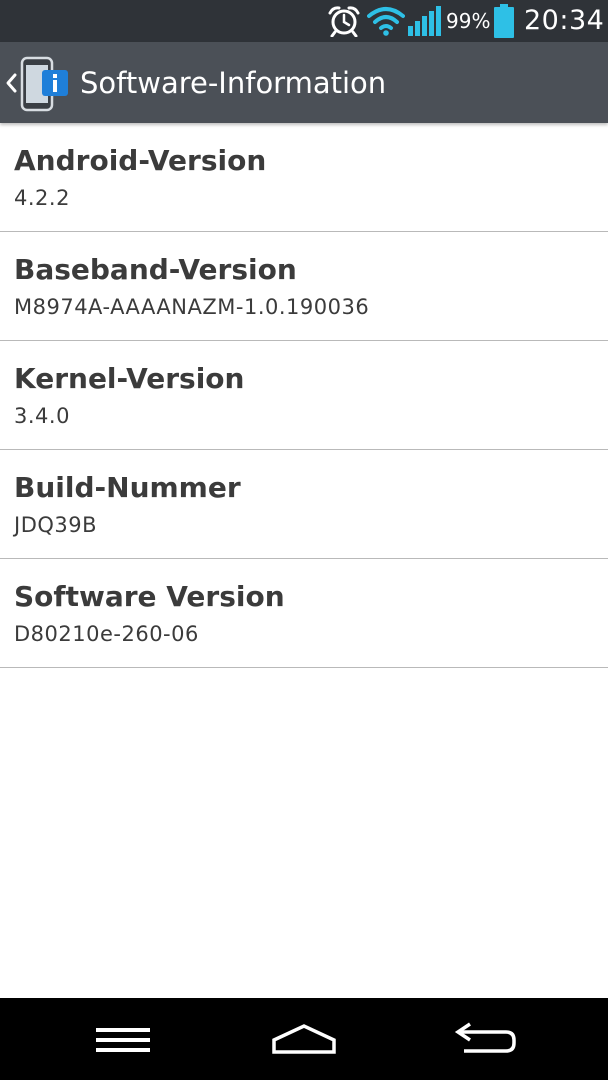  Describe the element at coordinates (424, 21) in the screenshot. I see `signal-icon` at that location.